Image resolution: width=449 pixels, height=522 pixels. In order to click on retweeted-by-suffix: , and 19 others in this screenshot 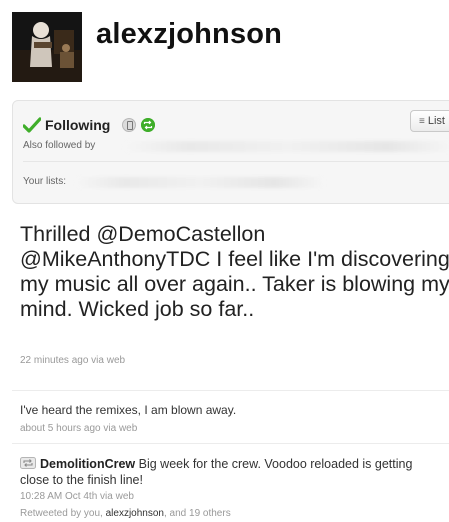, I will do `click(197, 513)`.